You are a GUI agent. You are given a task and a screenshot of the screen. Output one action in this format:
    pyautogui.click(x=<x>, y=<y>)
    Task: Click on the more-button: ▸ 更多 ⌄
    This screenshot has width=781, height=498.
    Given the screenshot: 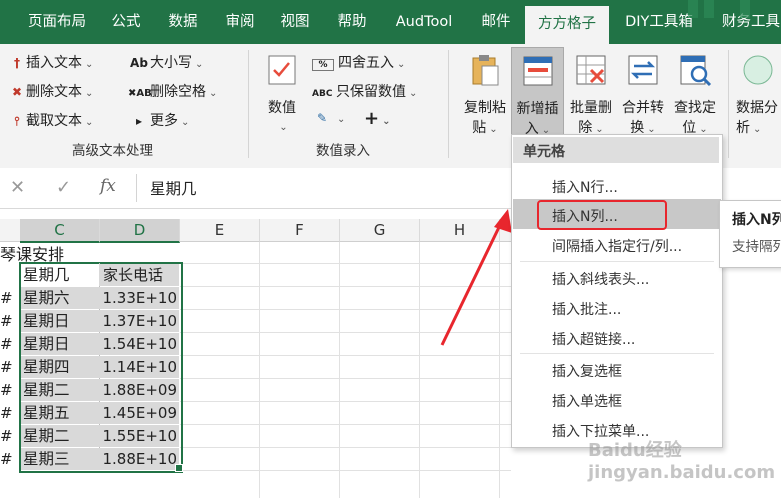 What is the action you would take?
    pyautogui.click(x=158, y=120)
    